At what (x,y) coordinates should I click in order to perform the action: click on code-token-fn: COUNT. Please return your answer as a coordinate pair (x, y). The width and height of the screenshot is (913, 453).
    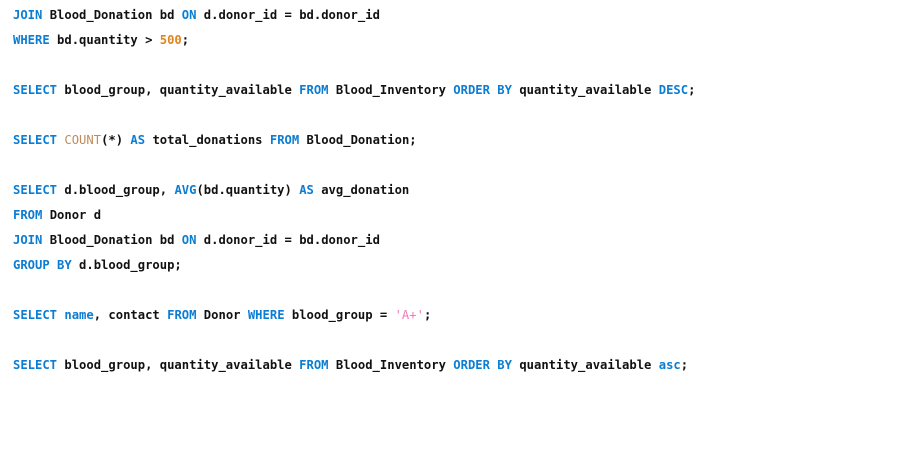
    Looking at the image, I should click on (83, 140).